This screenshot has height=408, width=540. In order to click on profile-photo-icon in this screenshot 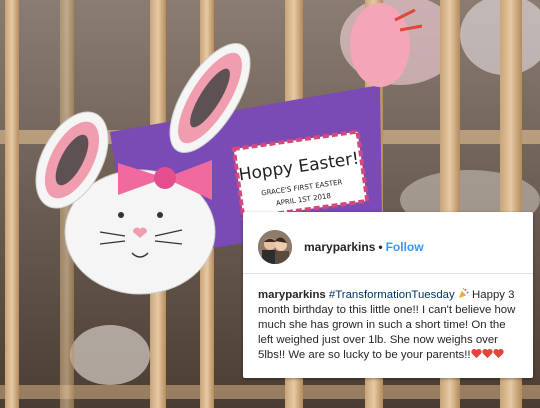, I will do `click(275, 247)`.